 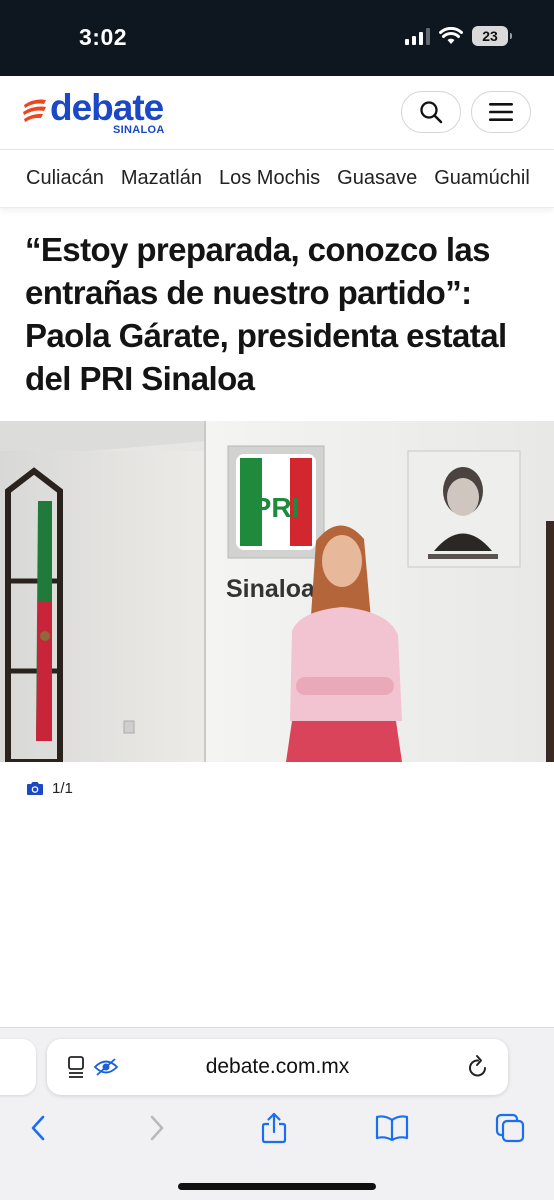 What do you see at coordinates (62, 788) in the screenshot?
I see `photo-count: 1/1` at bounding box center [62, 788].